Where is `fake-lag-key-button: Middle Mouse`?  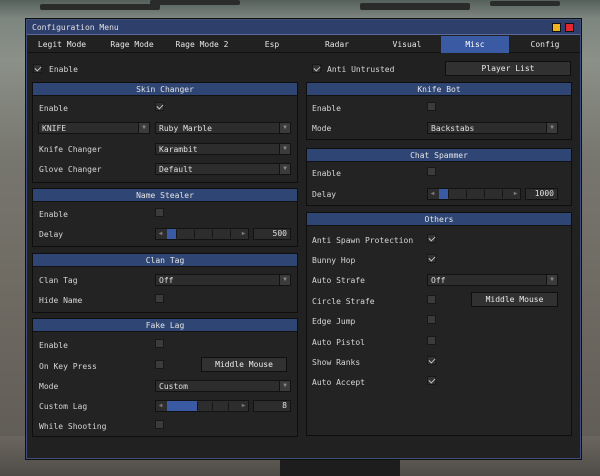 fake-lag-key-button: Middle Mouse is located at coordinates (244, 364).